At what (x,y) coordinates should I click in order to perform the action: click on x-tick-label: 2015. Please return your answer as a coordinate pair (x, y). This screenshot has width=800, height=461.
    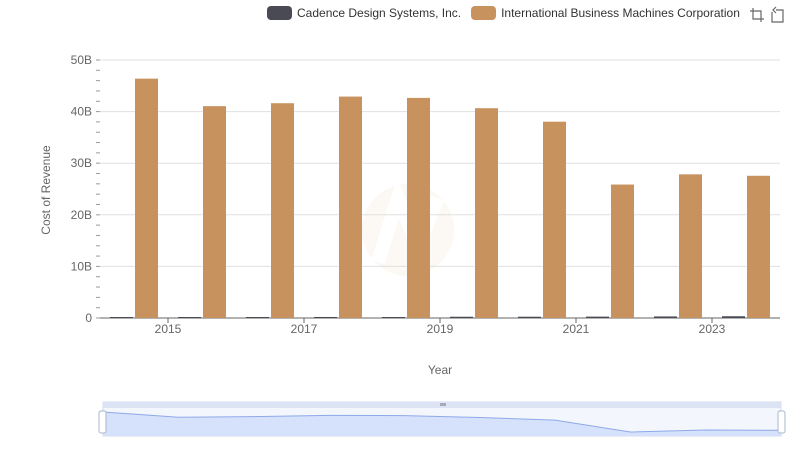
    Looking at the image, I should click on (168, 329).